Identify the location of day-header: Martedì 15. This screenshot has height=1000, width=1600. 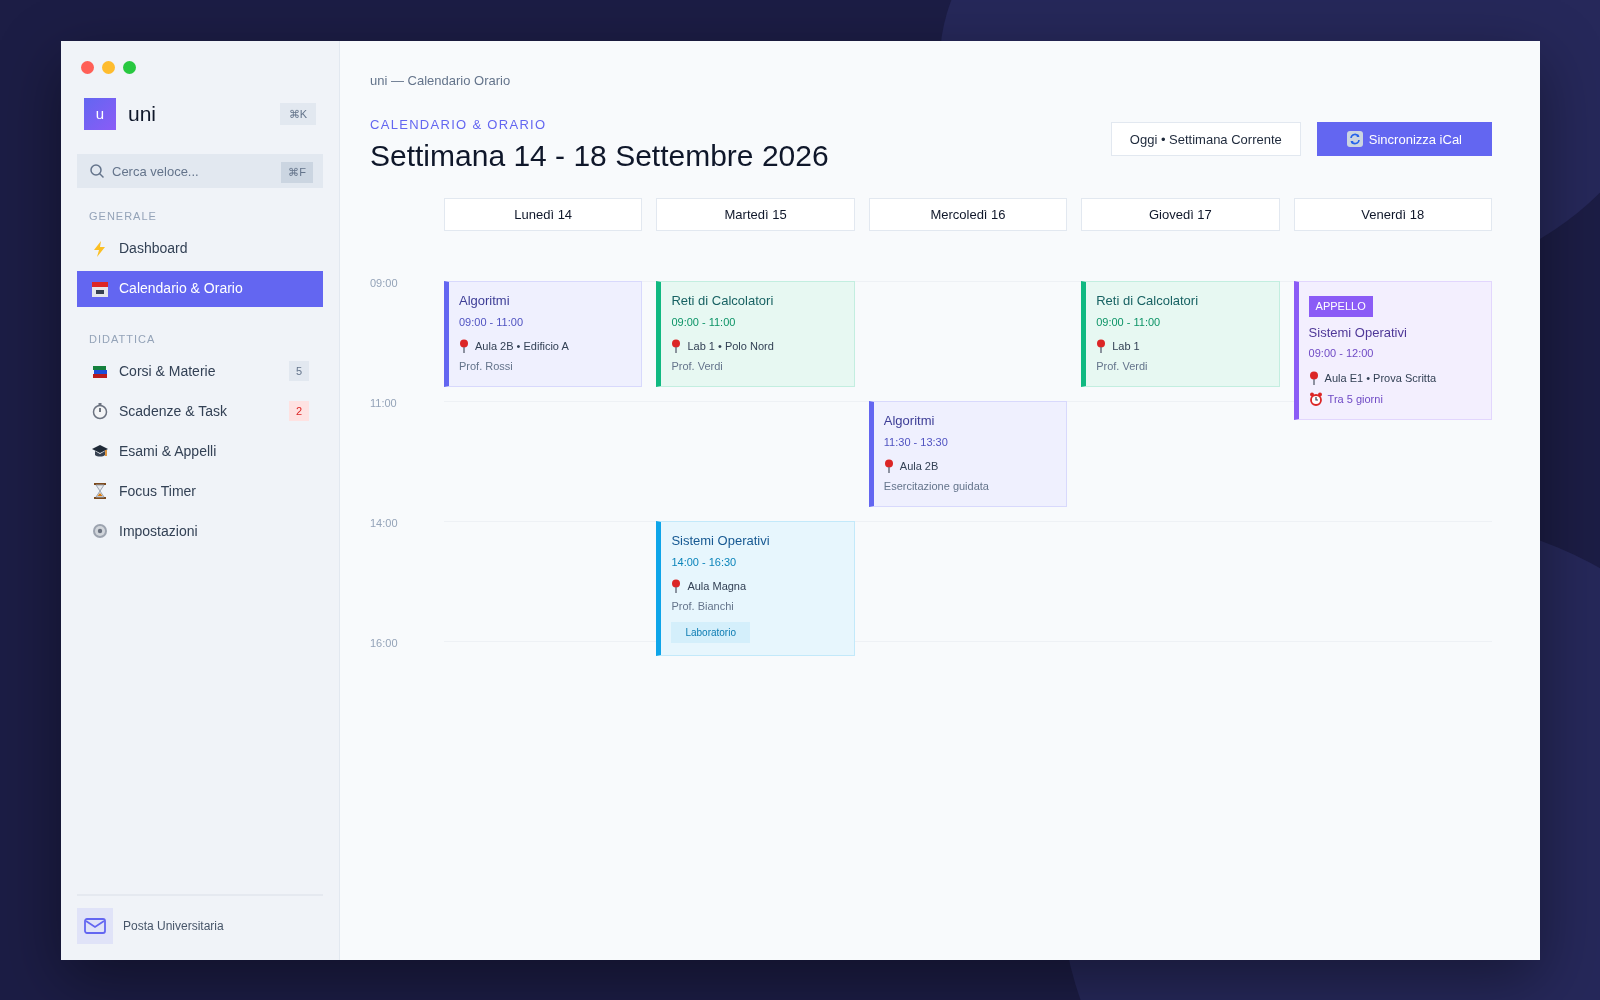
(755, 214).